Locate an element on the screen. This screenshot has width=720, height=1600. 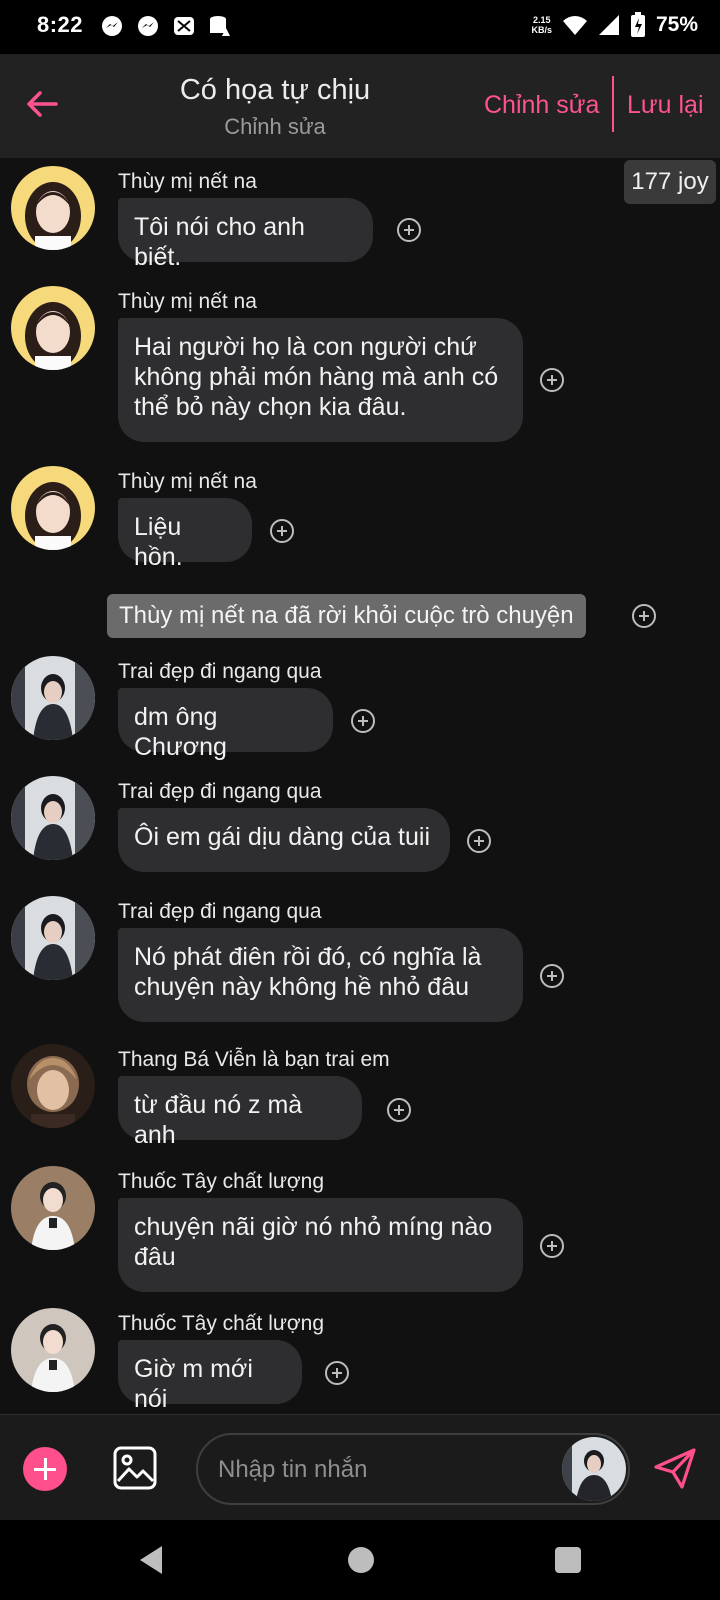
header-divider is located at coordinates (613, 104).